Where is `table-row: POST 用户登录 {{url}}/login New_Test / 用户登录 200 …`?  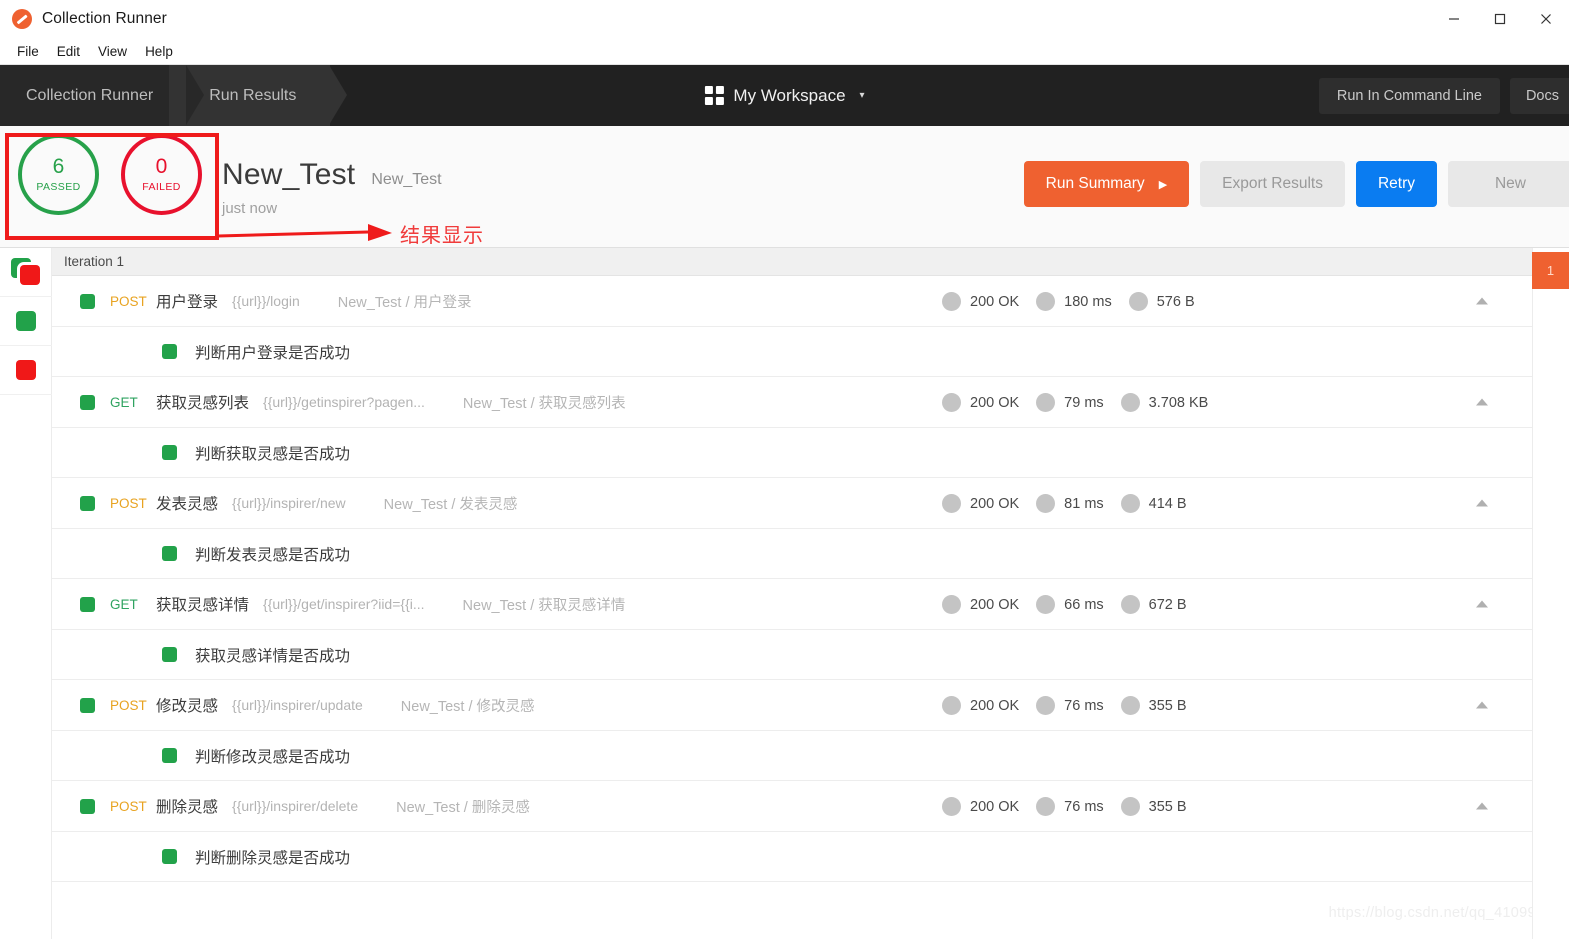
table-row: POST 用户登录 {{url}}/login New_Test / 用户登录 200 … is located at coordinates (792, 301).